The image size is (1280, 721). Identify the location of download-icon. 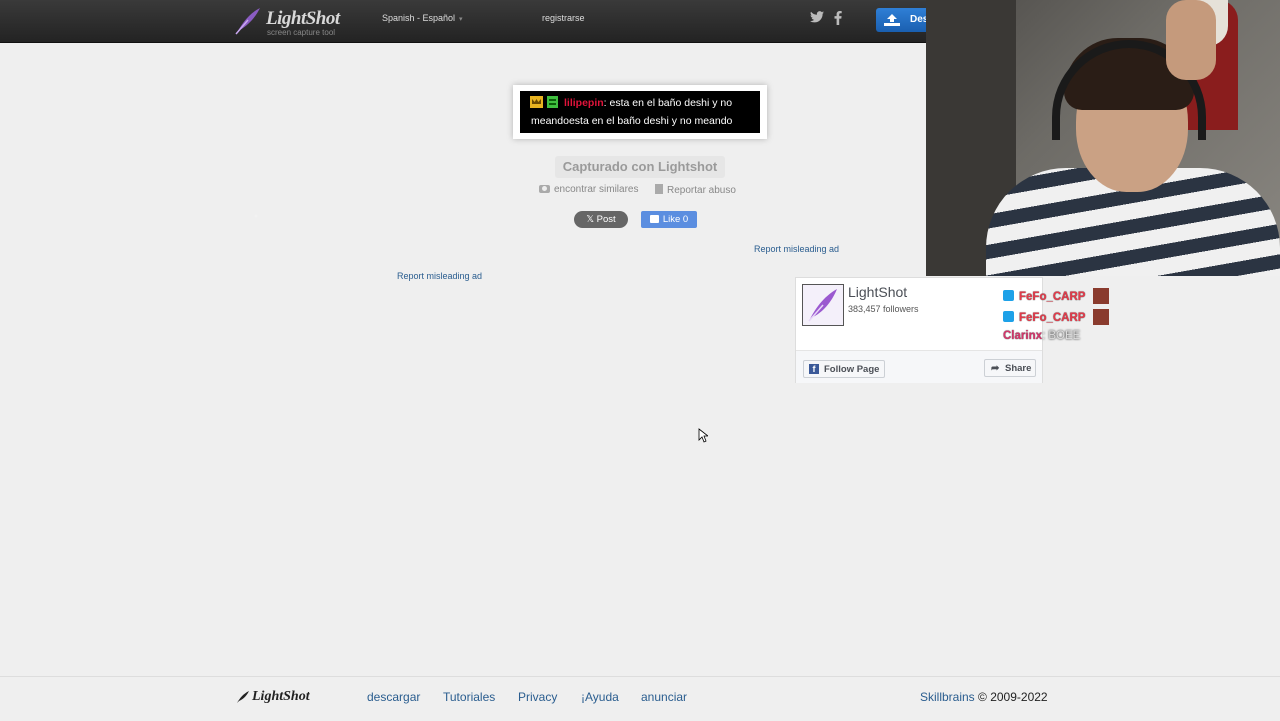
(892, 20).